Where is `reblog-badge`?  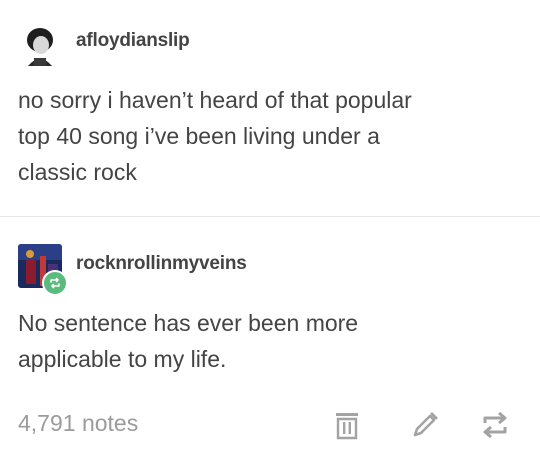 reblog-badge is located at coordinates (55, 283).